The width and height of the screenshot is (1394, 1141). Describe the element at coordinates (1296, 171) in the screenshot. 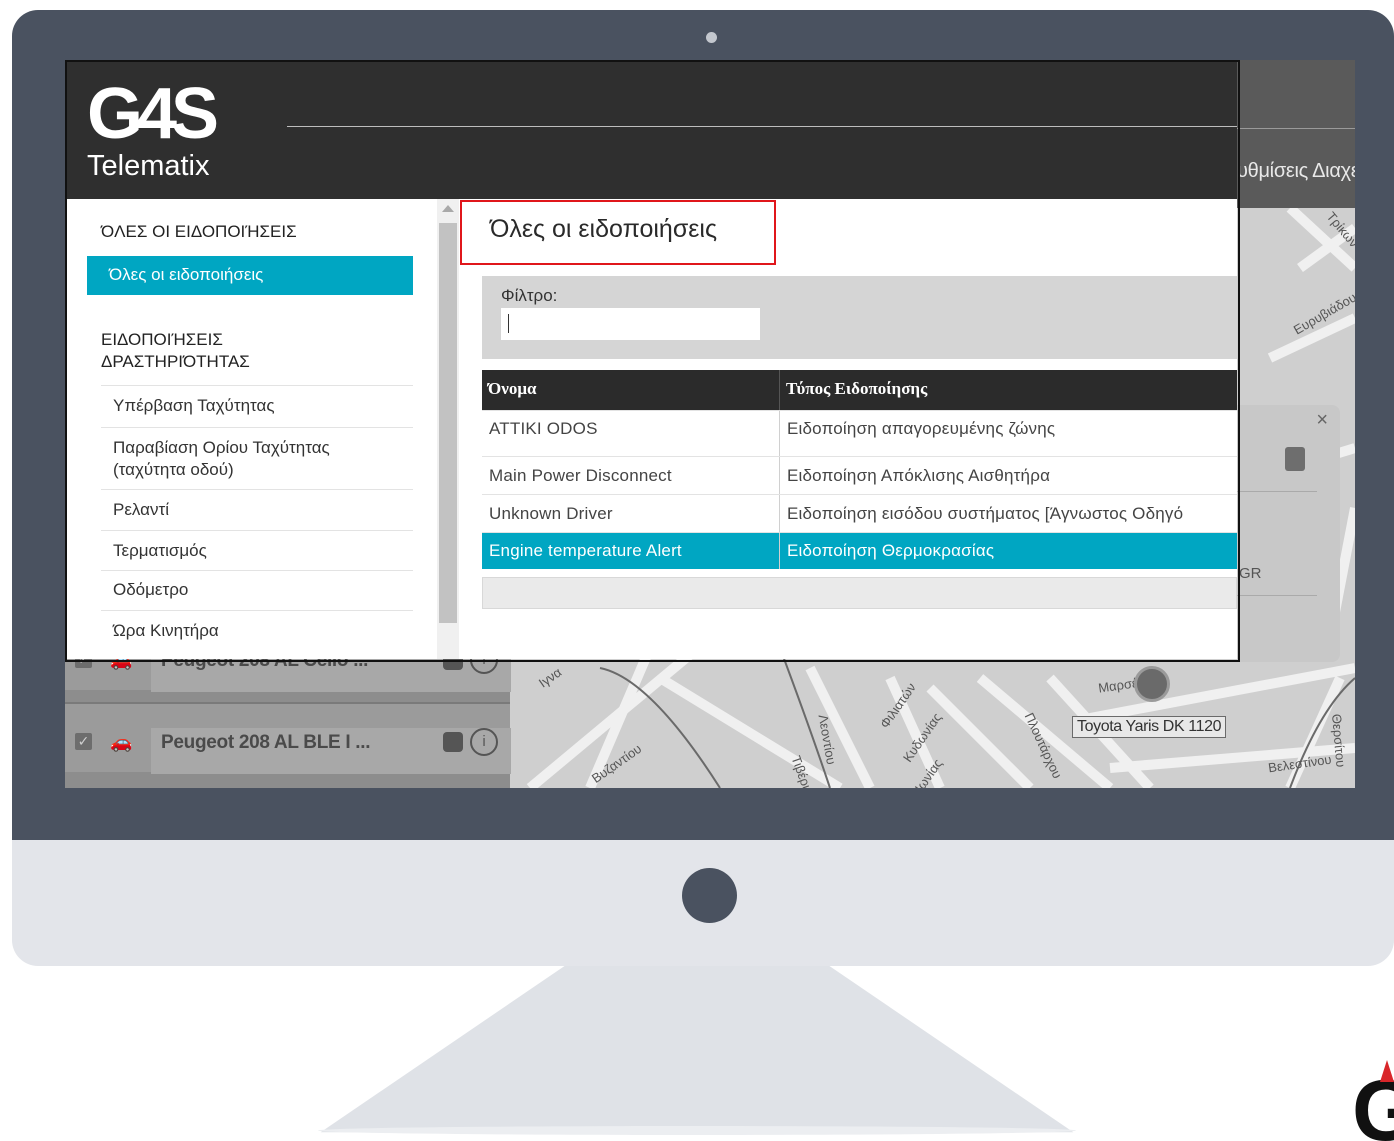

I see `background-menu-settings: υθμίσεις Διαχε` at that location.